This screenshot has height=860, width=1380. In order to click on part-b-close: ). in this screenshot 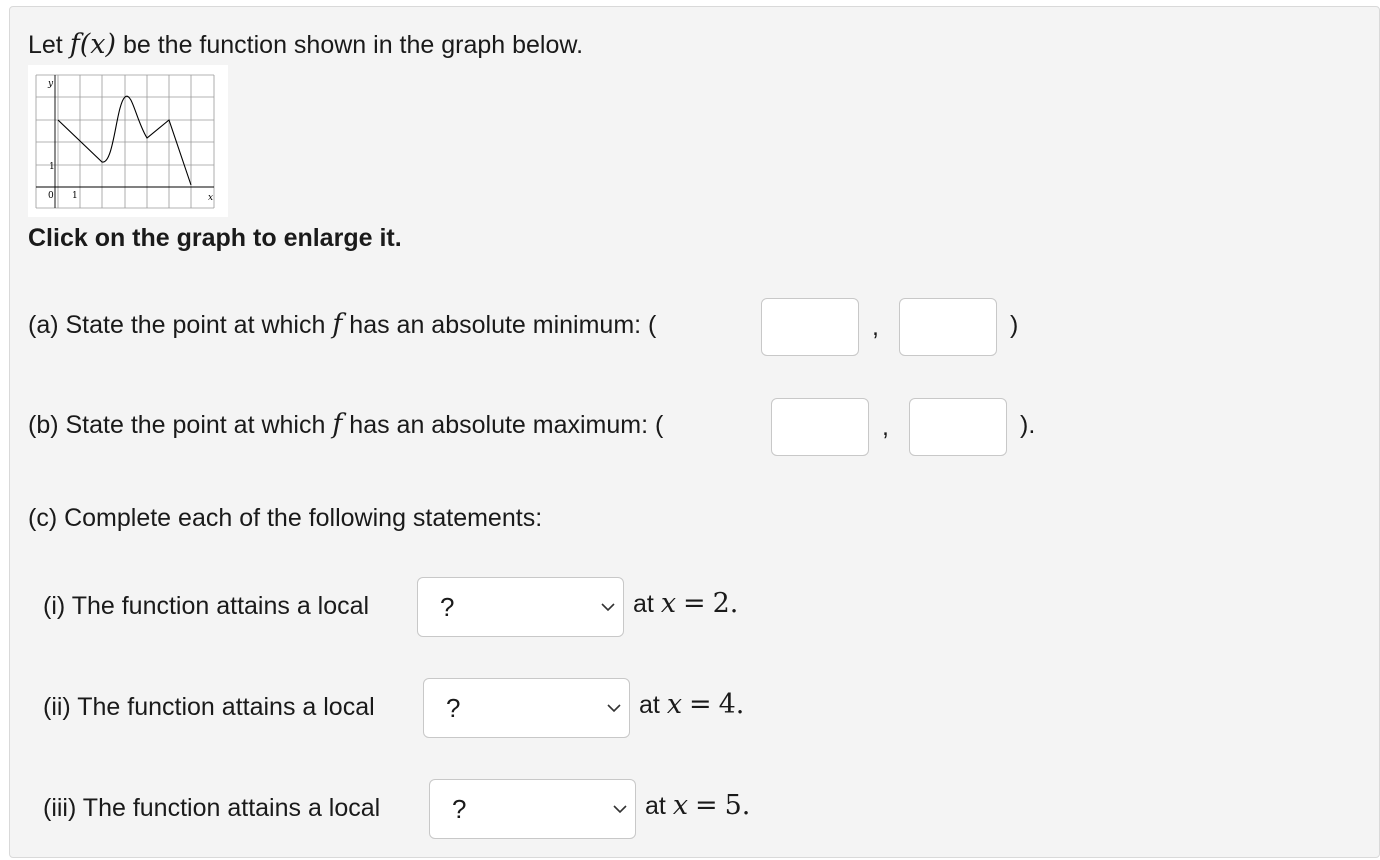, I will do `click(1028, 425)`.